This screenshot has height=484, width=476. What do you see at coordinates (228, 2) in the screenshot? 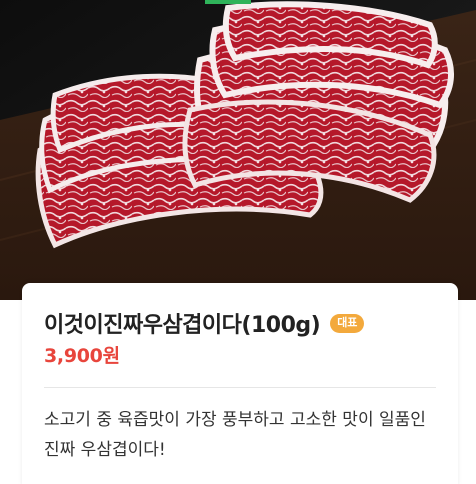
I see `slide-indicator` at bounding box center [228, 2].